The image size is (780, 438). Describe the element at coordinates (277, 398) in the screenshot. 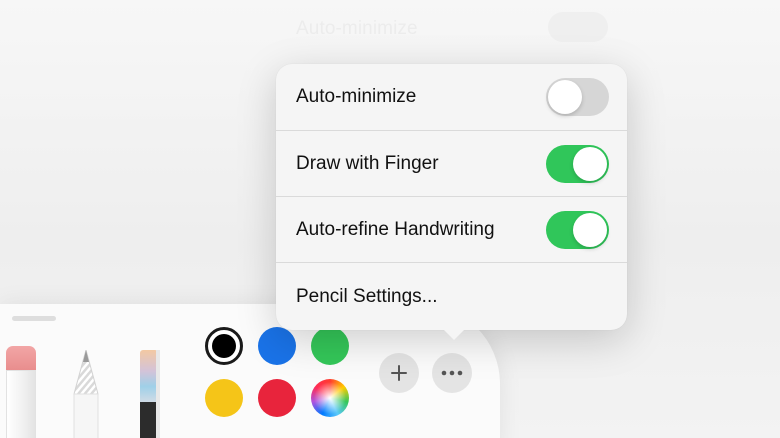

I see `color-swatch-red` at that location.